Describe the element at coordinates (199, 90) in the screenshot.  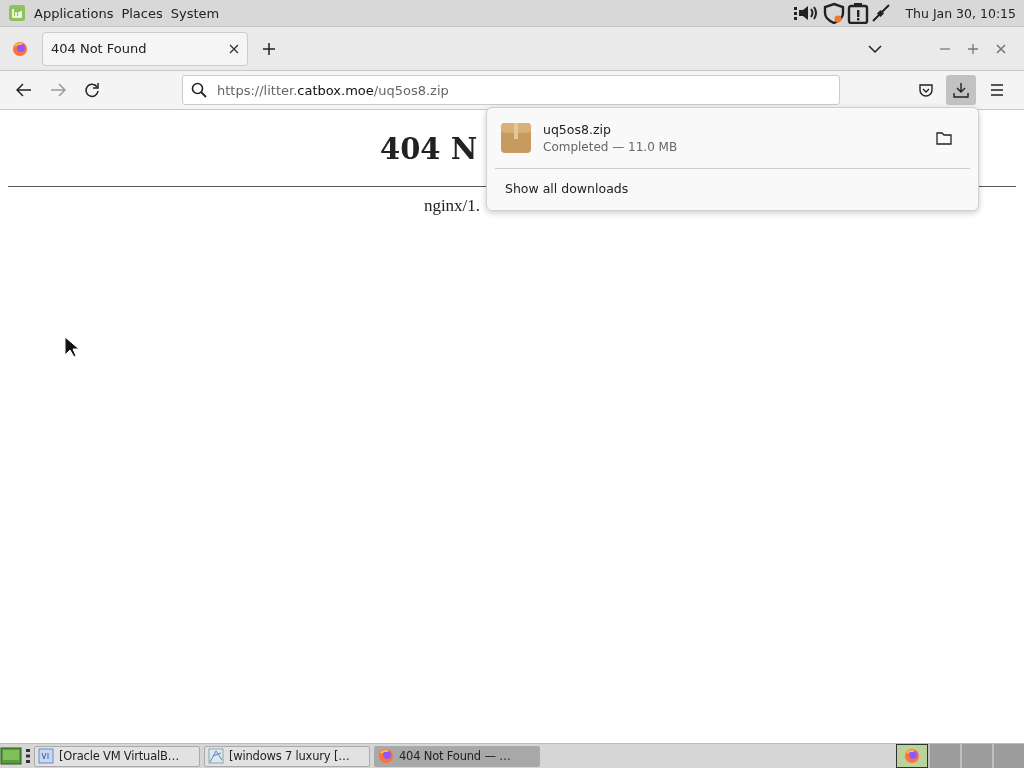
I see `search-icon` at that location.